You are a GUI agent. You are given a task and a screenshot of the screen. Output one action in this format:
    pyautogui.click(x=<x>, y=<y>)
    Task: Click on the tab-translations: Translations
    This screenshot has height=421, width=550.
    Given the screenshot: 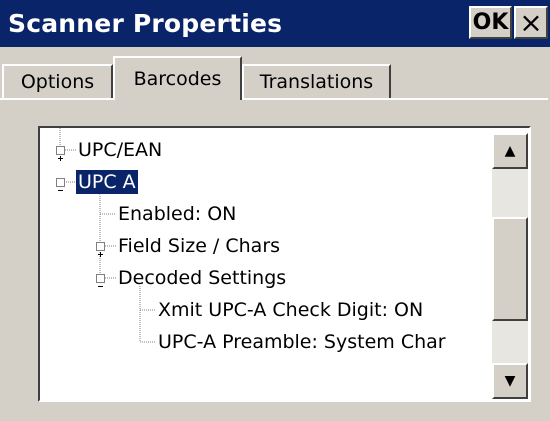 What is the action you would take?
    pyautogui.click(x=316, y=81)
    